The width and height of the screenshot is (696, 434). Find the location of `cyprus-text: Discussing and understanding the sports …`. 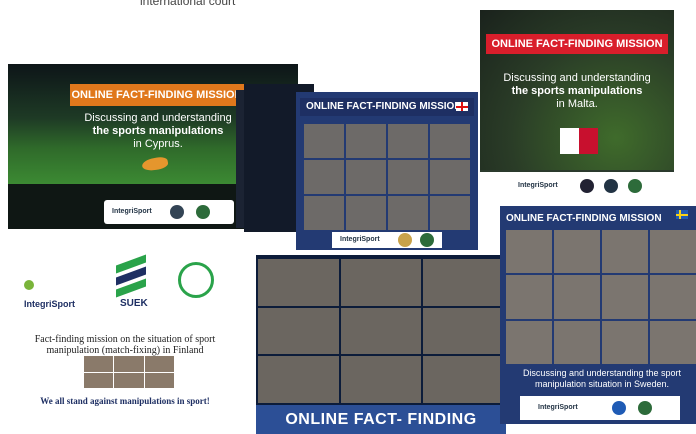

cyprus-text: Discussing and understanding the sports … is located at coordinates (158, 131).